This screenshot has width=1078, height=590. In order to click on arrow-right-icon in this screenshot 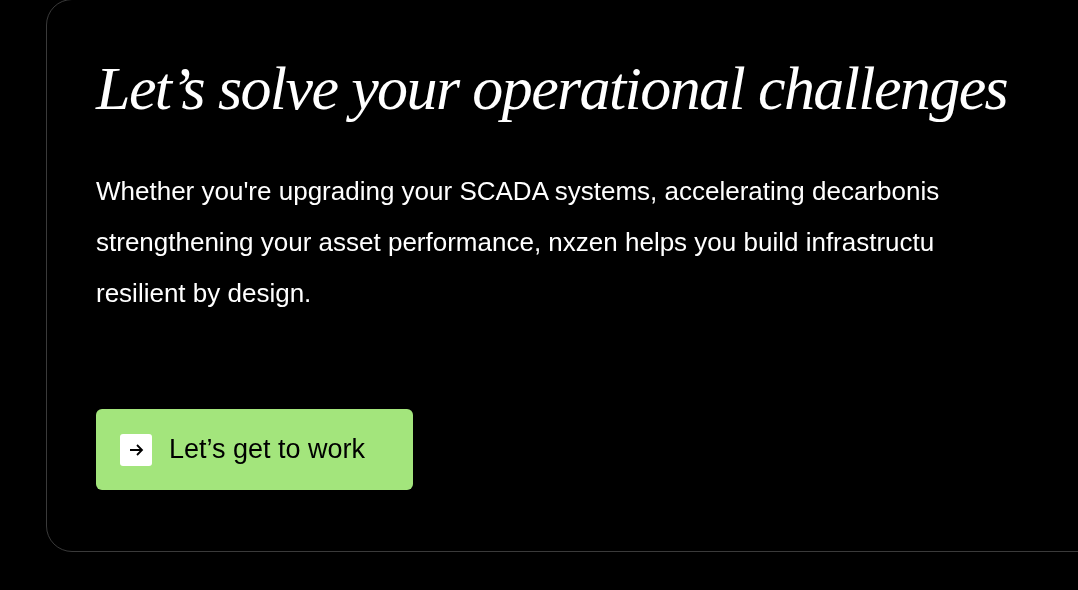, I will do `click(136, 449)`.